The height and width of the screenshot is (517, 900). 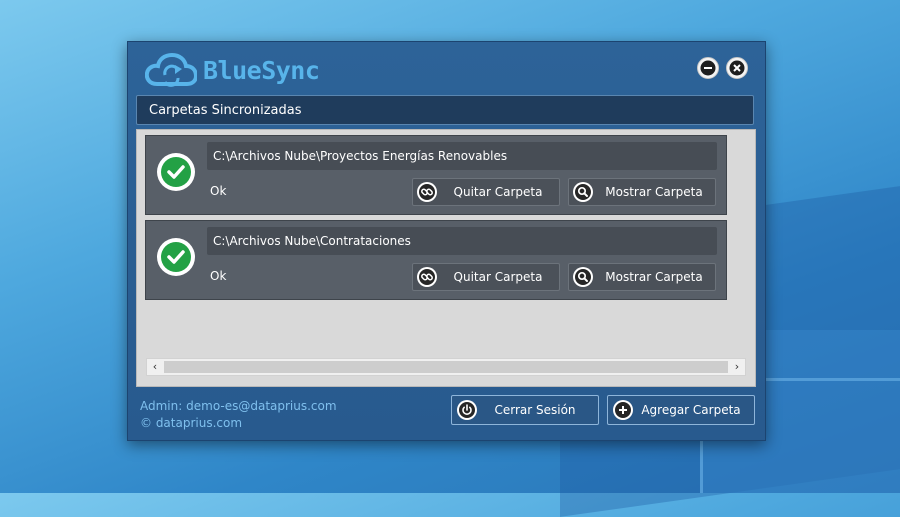 I want to click on close-icon, so click(x=737, y=68).